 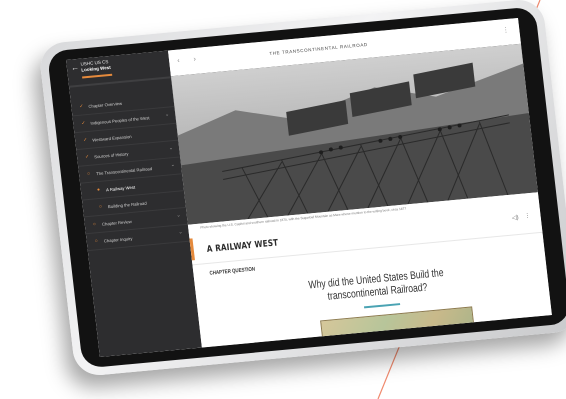 I want to click on sidebar-item-label: Building the Railroad, so click(x=127, y=205).